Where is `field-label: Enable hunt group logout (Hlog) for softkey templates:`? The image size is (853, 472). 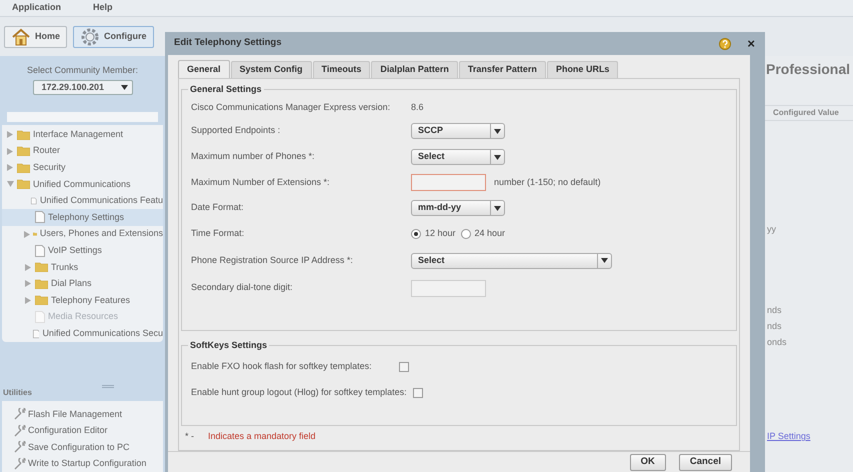 field-label: Enable hunt group logout (Hlog) for softkey templates: is located at coordinates (299, 393).